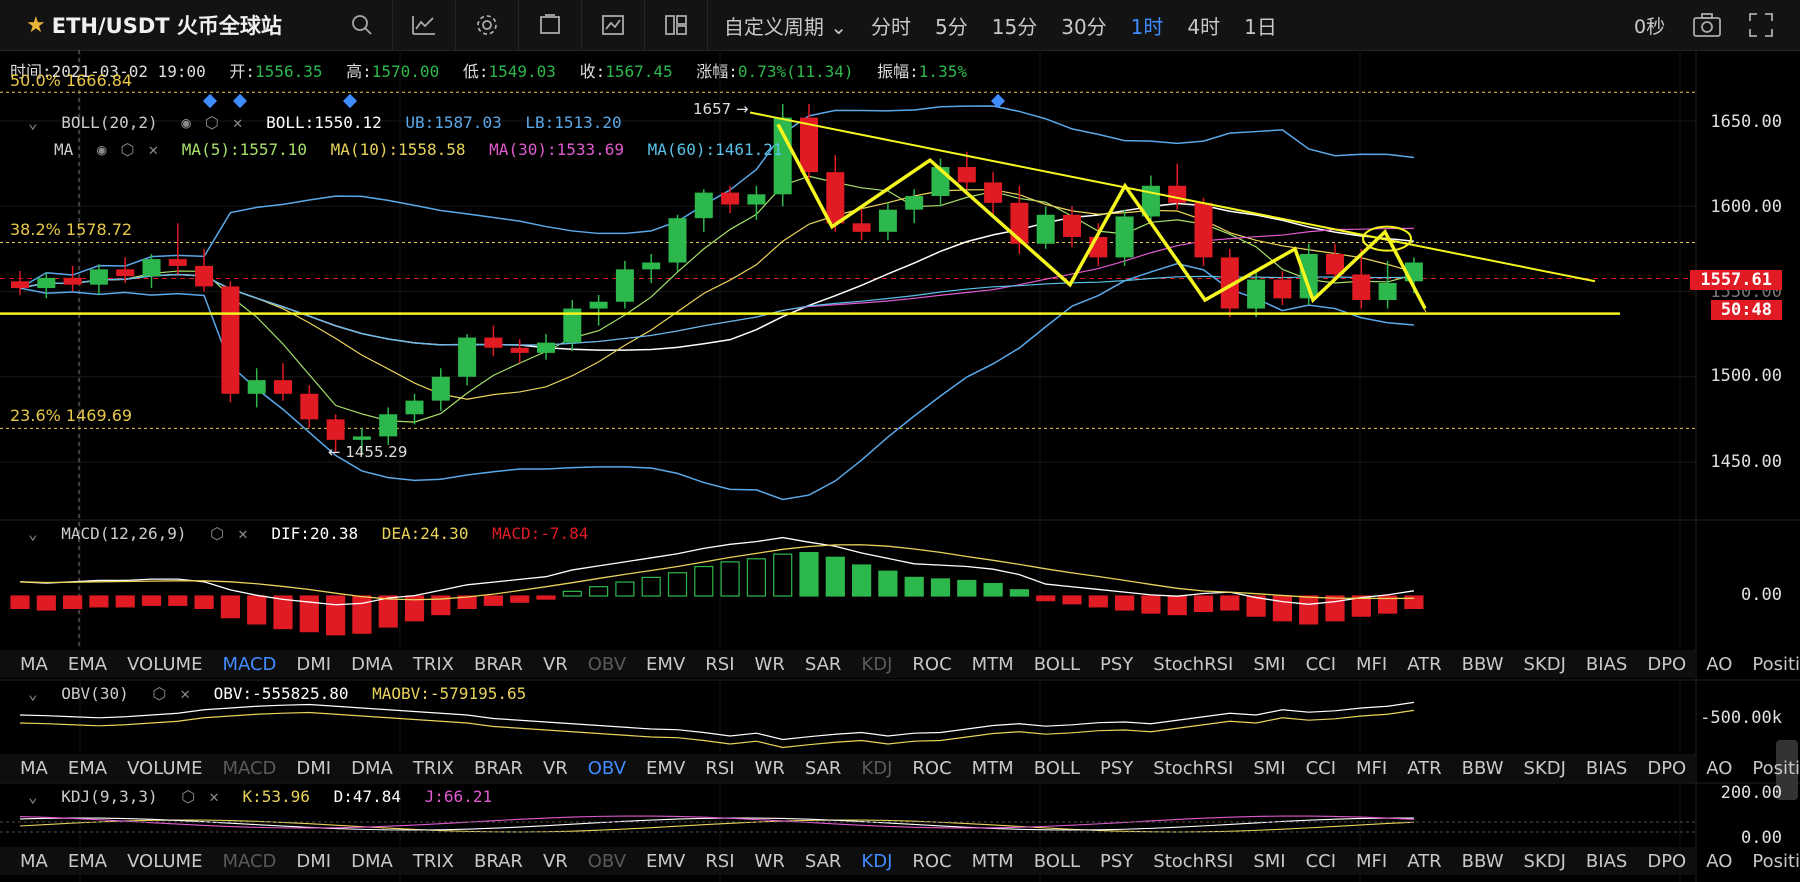 The image size is (1800, 882). I want to click on fullscreen-icon, so click(1761, 27).